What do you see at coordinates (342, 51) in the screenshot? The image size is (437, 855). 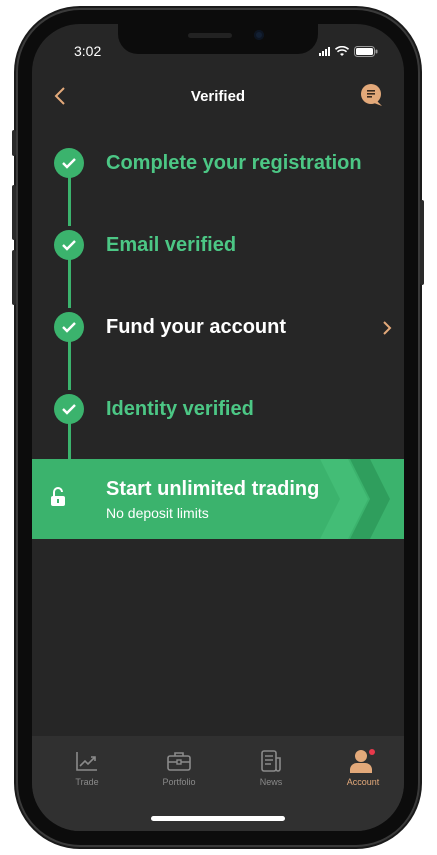 I see `wifi-icon` at bounding box center [342, 51].